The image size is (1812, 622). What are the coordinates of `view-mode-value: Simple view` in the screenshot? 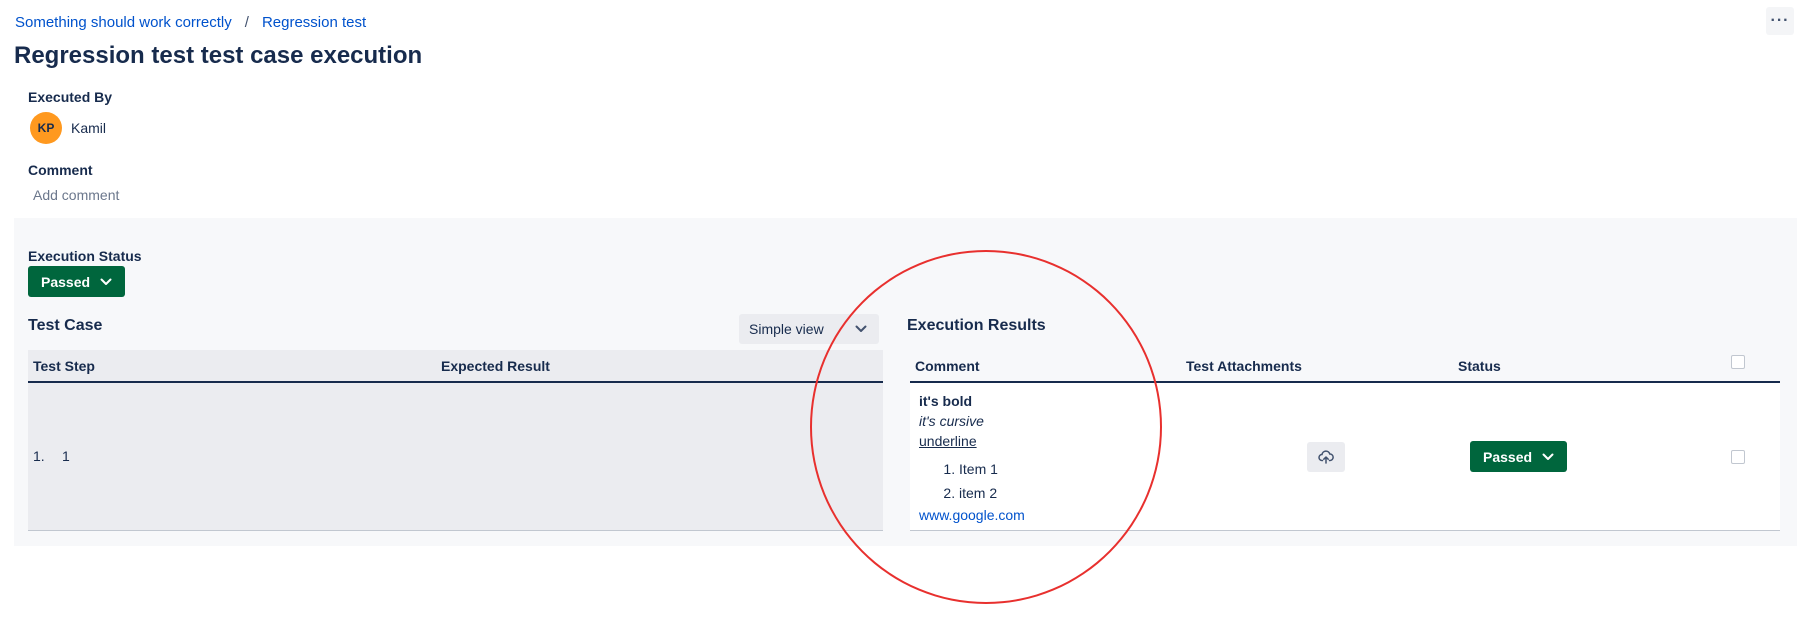 It's located at (786, 329).